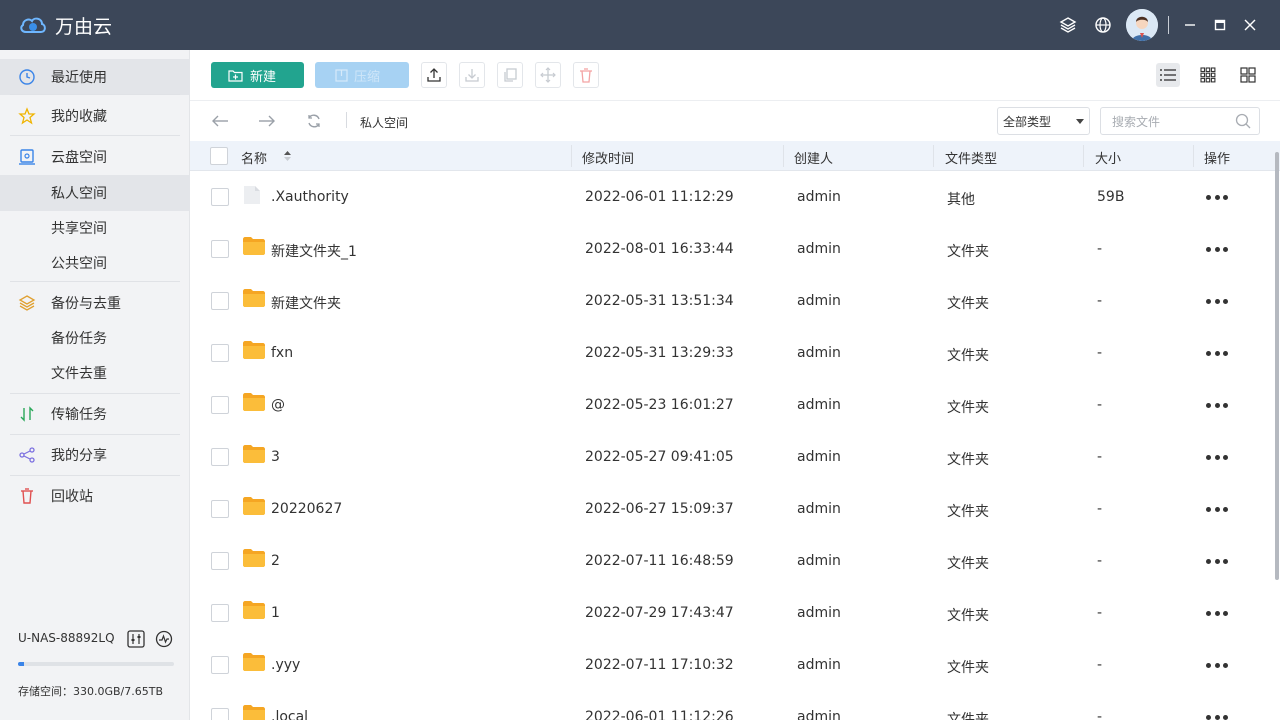 This screenshot has width=1280, height=720. I want to click on move-button, so click(548, 75).